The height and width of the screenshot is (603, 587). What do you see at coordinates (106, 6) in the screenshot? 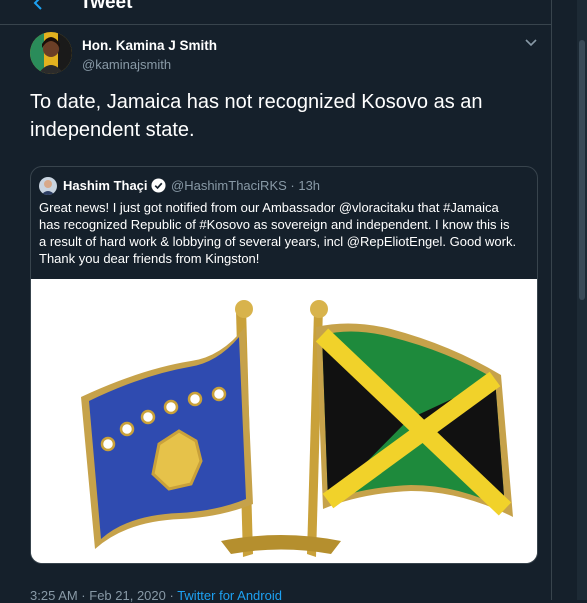
I see `page-title: Tweet` at bounding box center [106, 6].